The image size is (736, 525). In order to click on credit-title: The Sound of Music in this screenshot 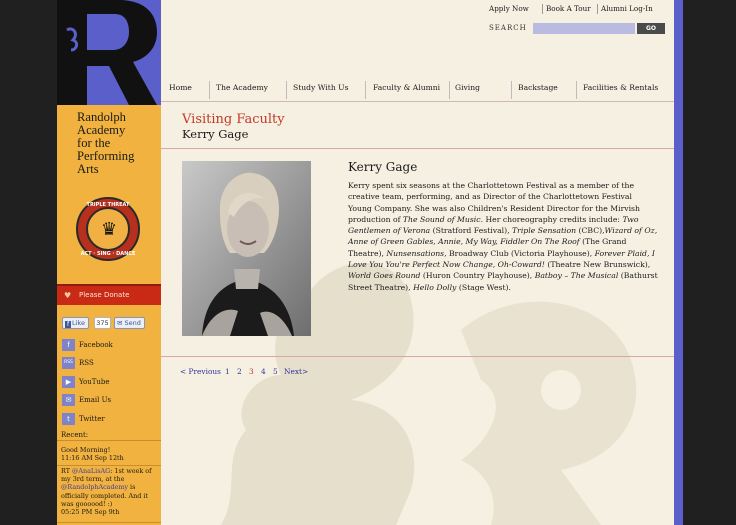, I will do `click(441, 219)`.